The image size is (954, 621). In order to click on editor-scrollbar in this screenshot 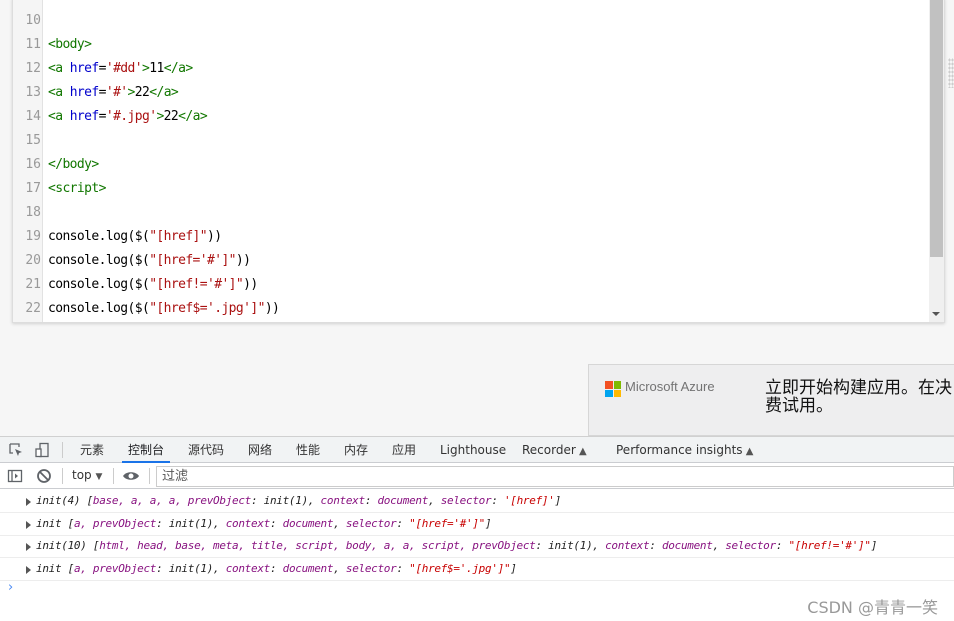, I will do `click(936, 161)`.